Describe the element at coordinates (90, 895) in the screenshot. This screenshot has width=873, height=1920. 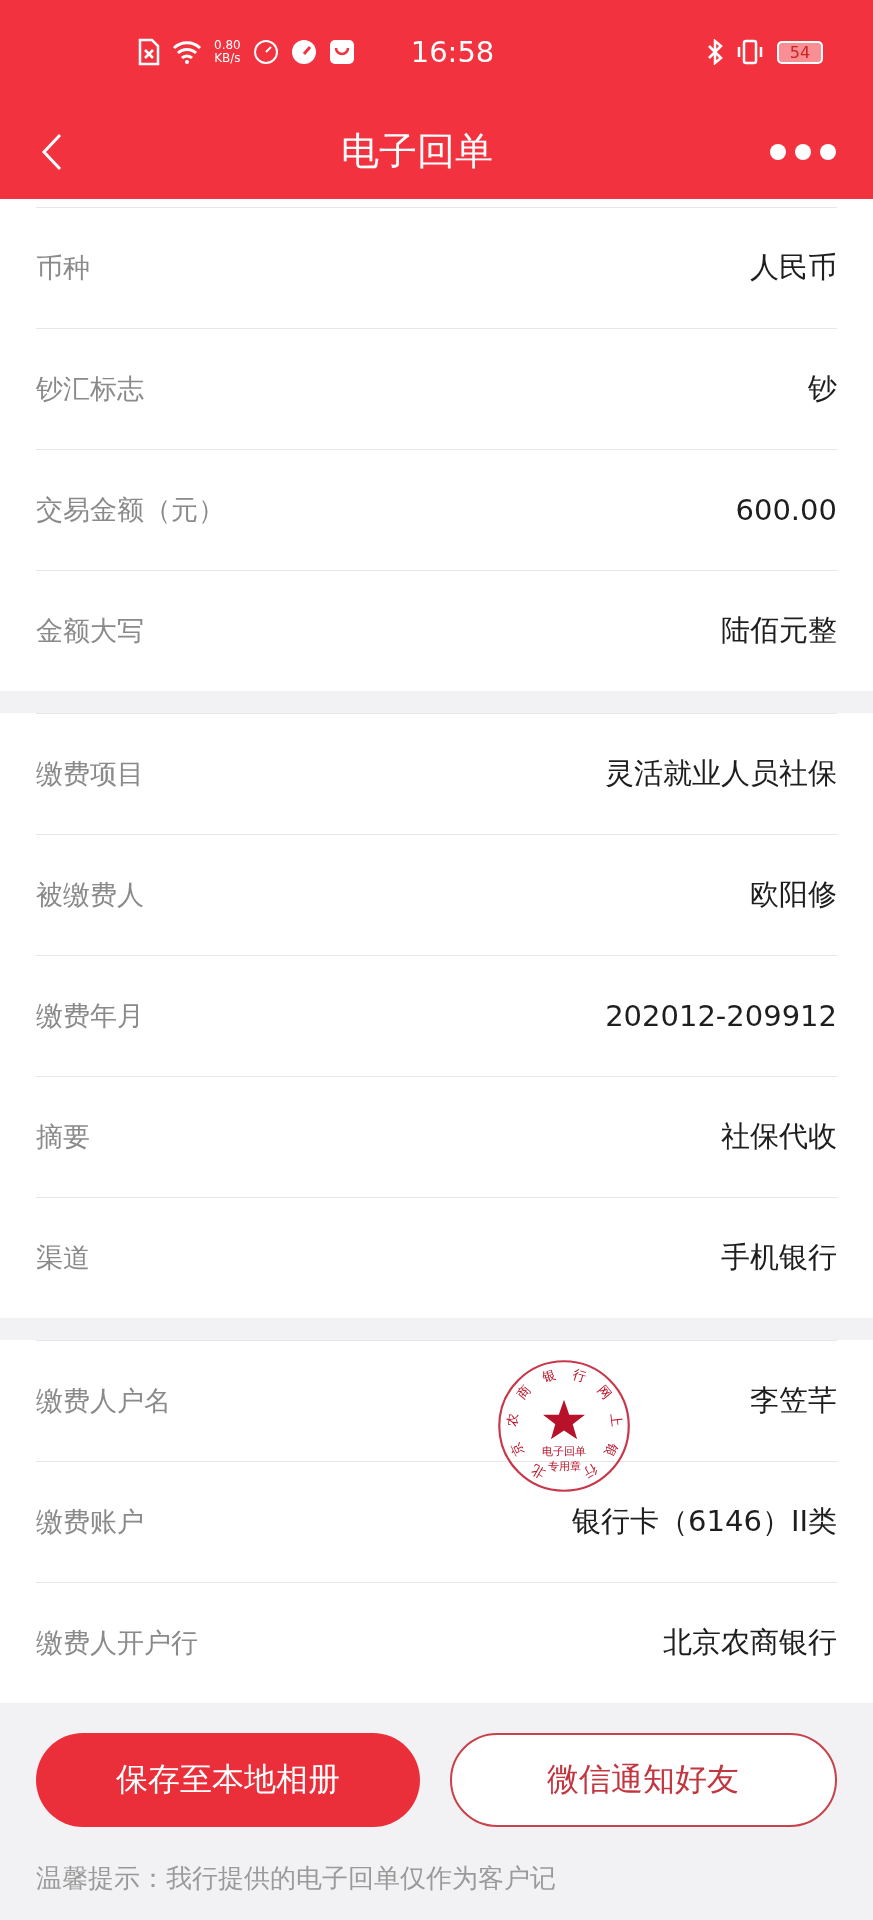
I see `field-label: 被缴费人` at that location.